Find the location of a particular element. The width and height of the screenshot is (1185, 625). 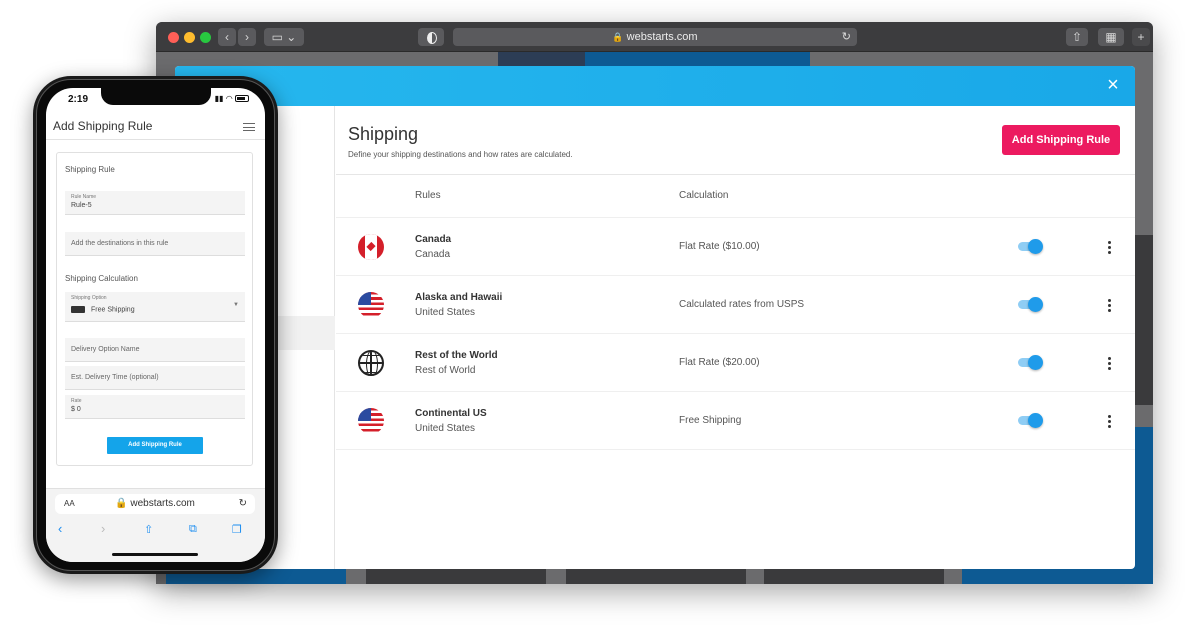

column-header-calculation: Calculation is located at coordinates (704, 195).